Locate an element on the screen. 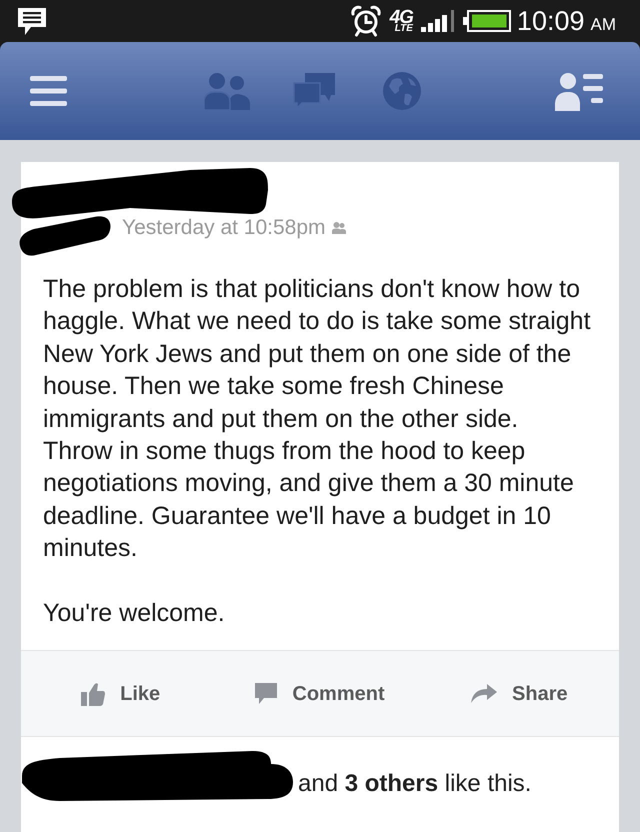 Image resolution: width=640 pixels, height=832 pixels. post-text: You're welcome. is located at coordinates (134, 614).